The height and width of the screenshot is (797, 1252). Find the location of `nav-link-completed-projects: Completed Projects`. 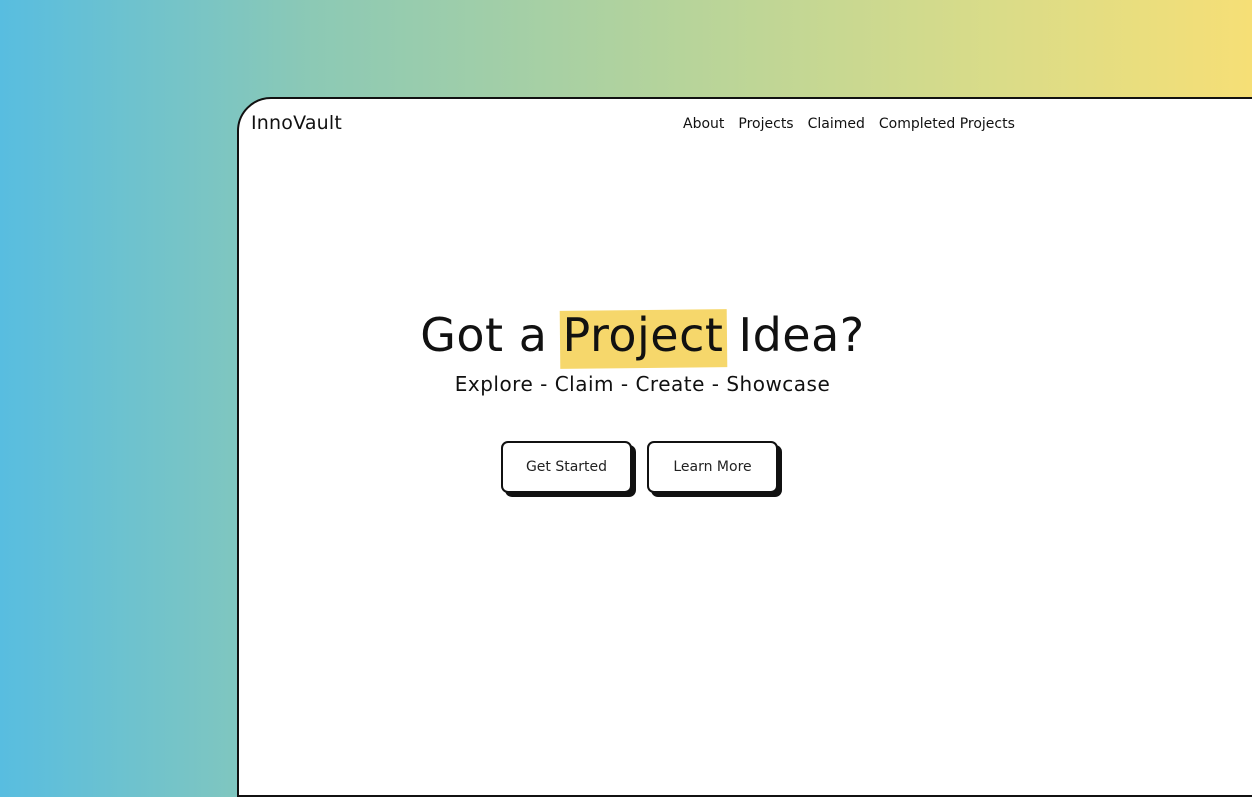

nav-link-completed-projects: Completed Projects is located at coordinates (947, 124).